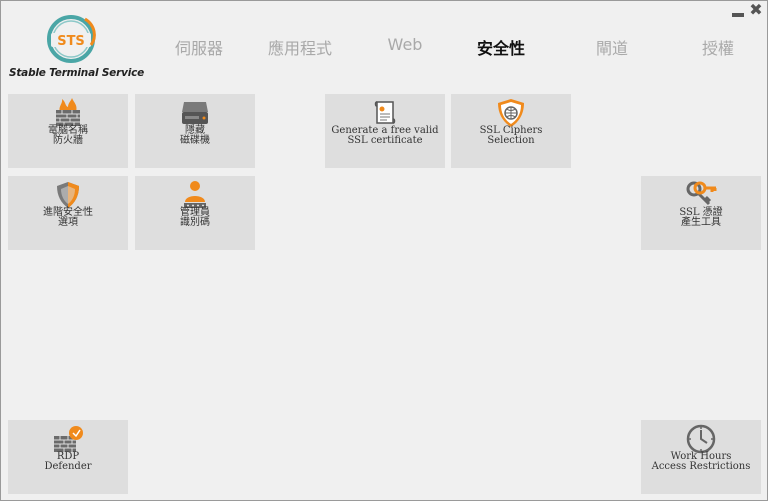  I want to click on tab-applications: 應用程式, so click(300, 47).